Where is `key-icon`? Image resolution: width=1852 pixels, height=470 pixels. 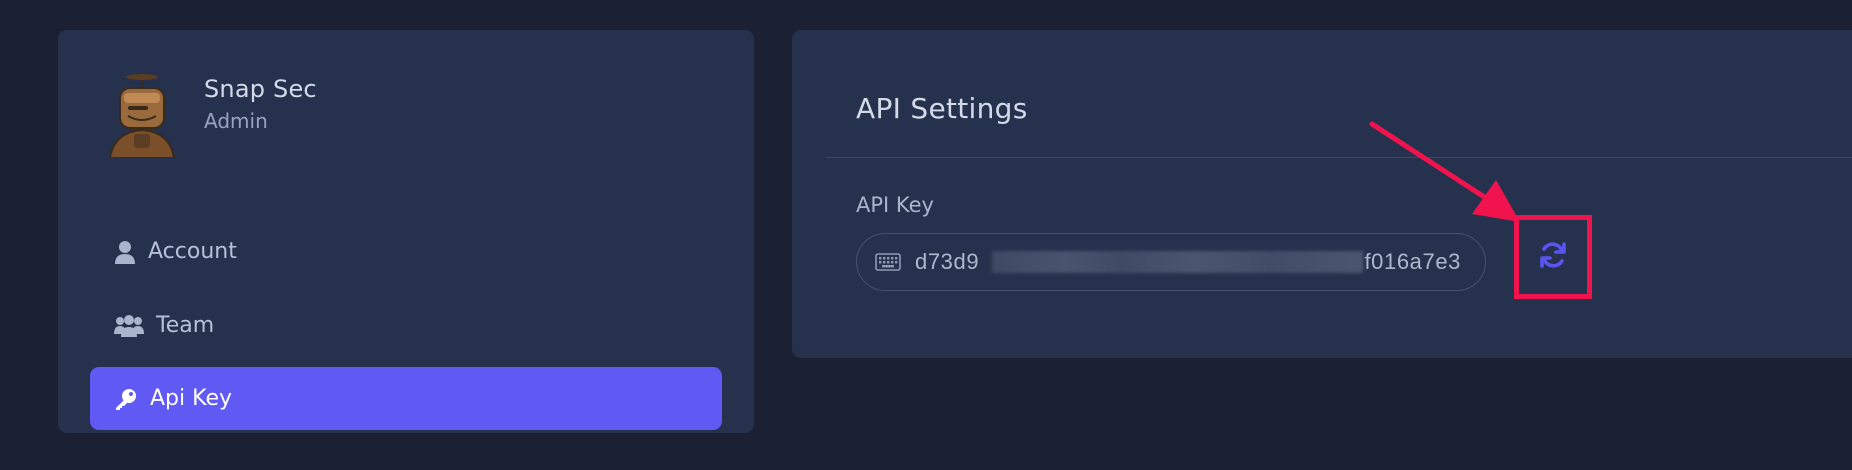 key-icon is located at coordinates (126, 399).